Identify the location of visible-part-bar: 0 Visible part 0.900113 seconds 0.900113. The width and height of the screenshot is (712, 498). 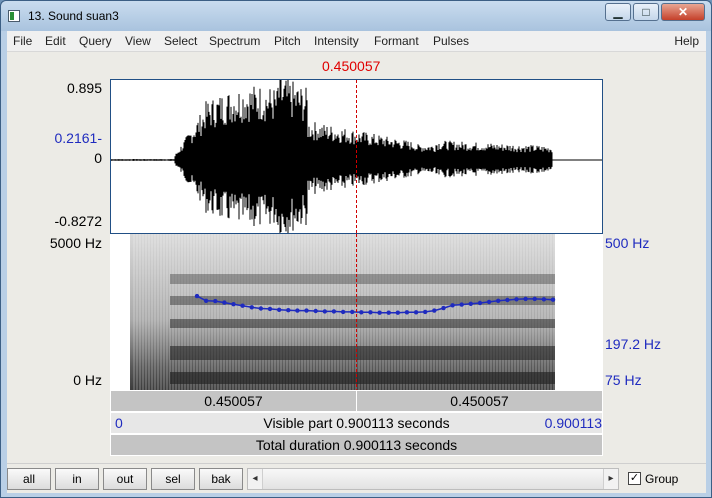
(356, 423).